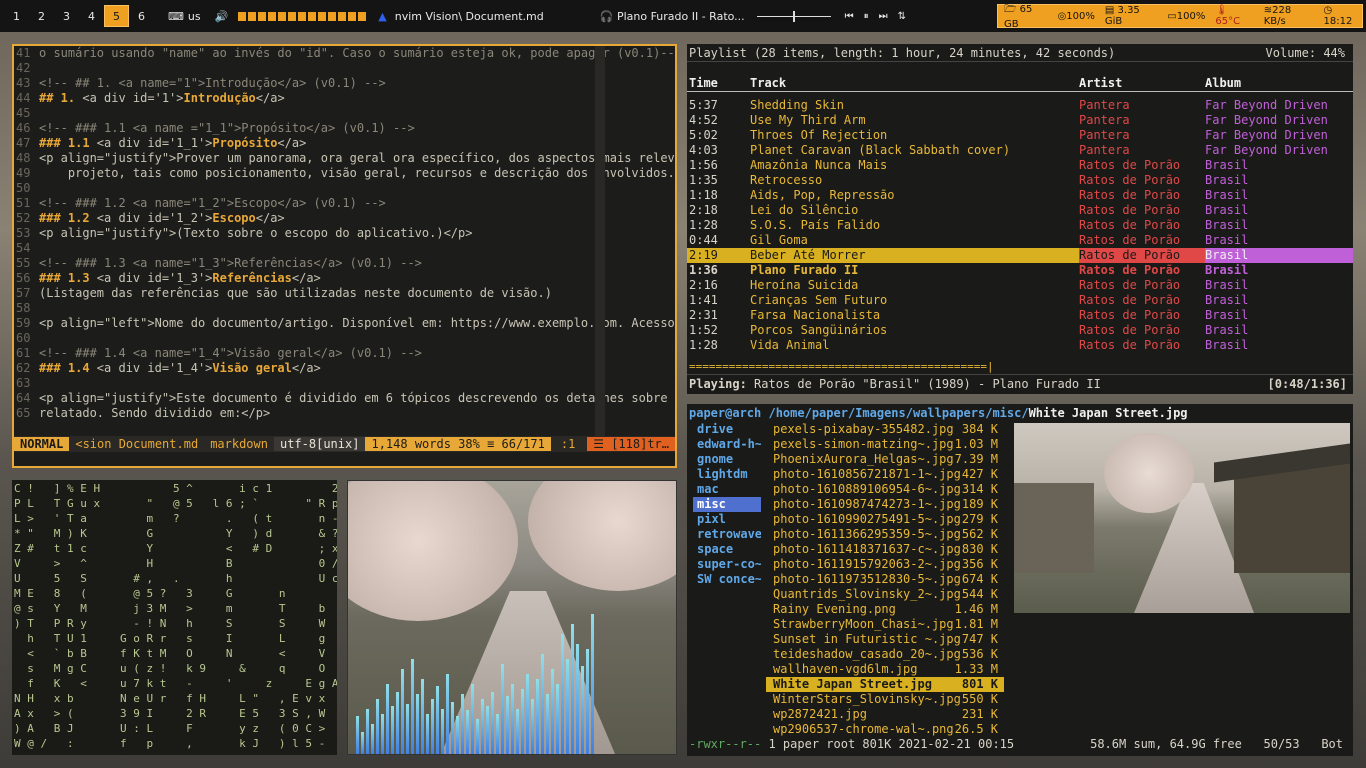 The height and width of the screenshot is (768, 1366). I want to click on playlist-row: 2:18 Lei do Silêncio Ratos de Porão Brasil, so click(1020, 210).